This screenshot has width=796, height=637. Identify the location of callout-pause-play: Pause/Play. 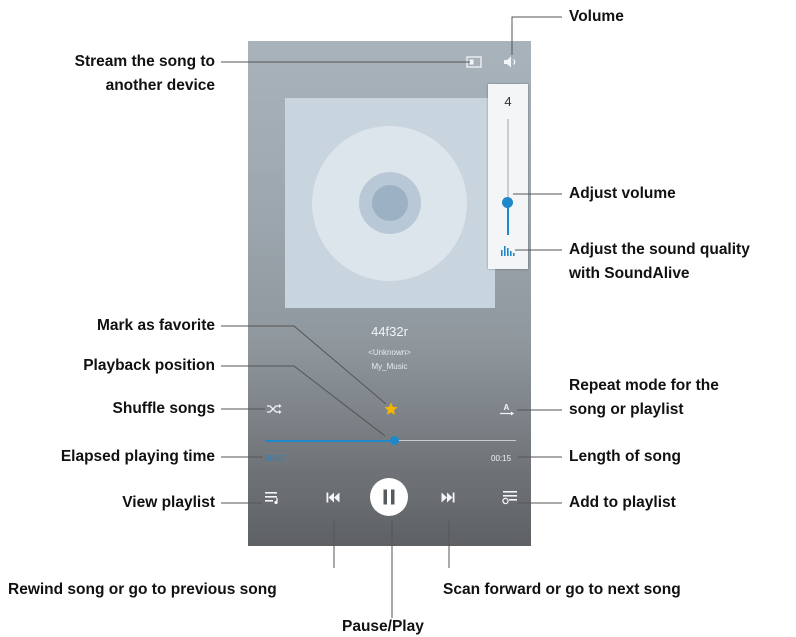
(383, 626).